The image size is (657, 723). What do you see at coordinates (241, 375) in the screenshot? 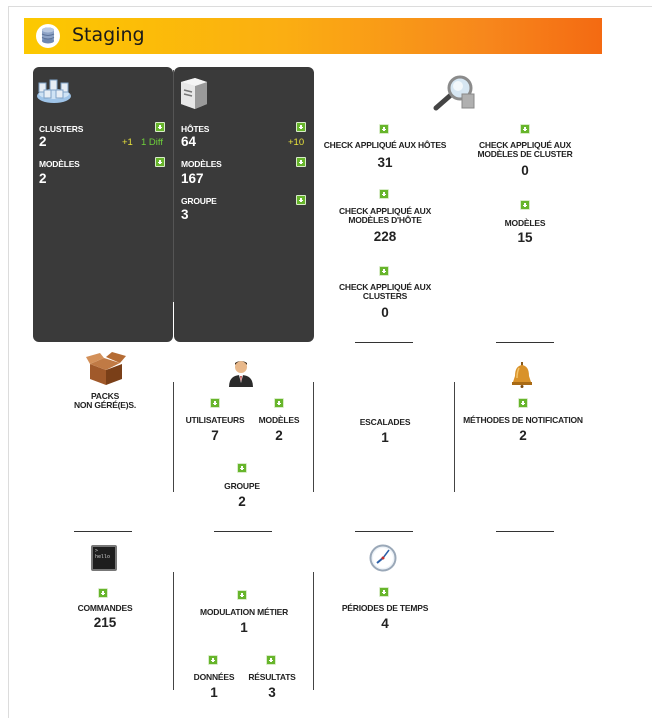
I see `user-icon` at bounding box center [241, 375].